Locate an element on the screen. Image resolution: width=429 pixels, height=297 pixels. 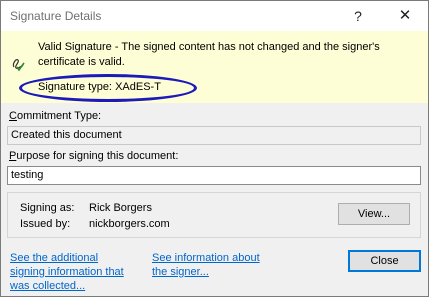
commitment-type-label: Commitment Type: is located at coordinates (55, 116).